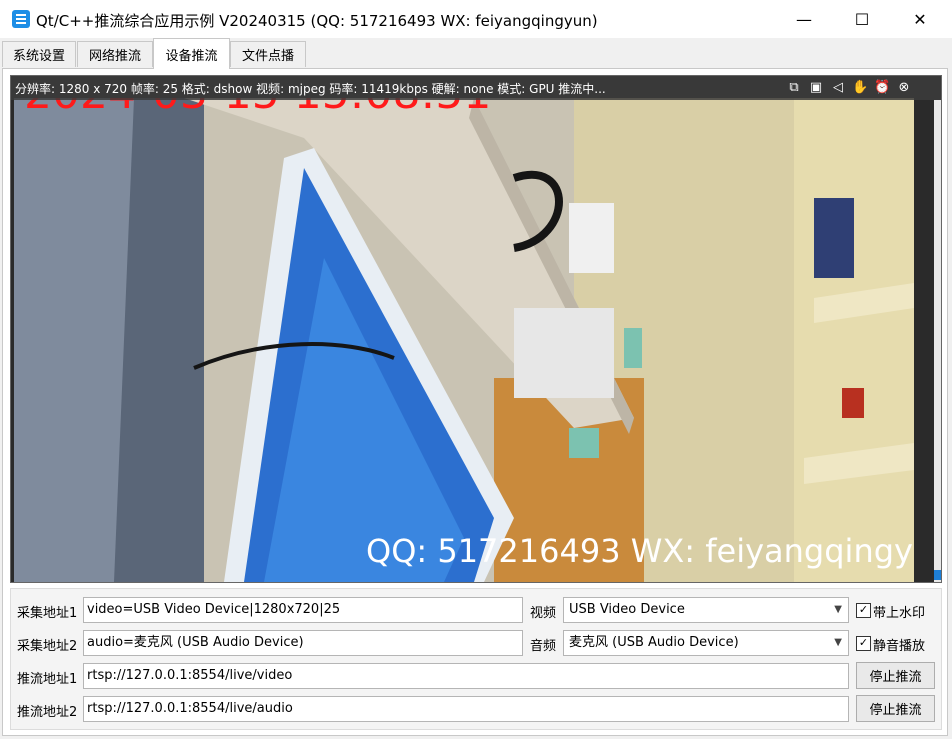 The height and width of the screenshot is (739, 952). Describe the element at coordinates (794, 88) in the screenshot. I see `screenshot-icon: ⧉` at that location.